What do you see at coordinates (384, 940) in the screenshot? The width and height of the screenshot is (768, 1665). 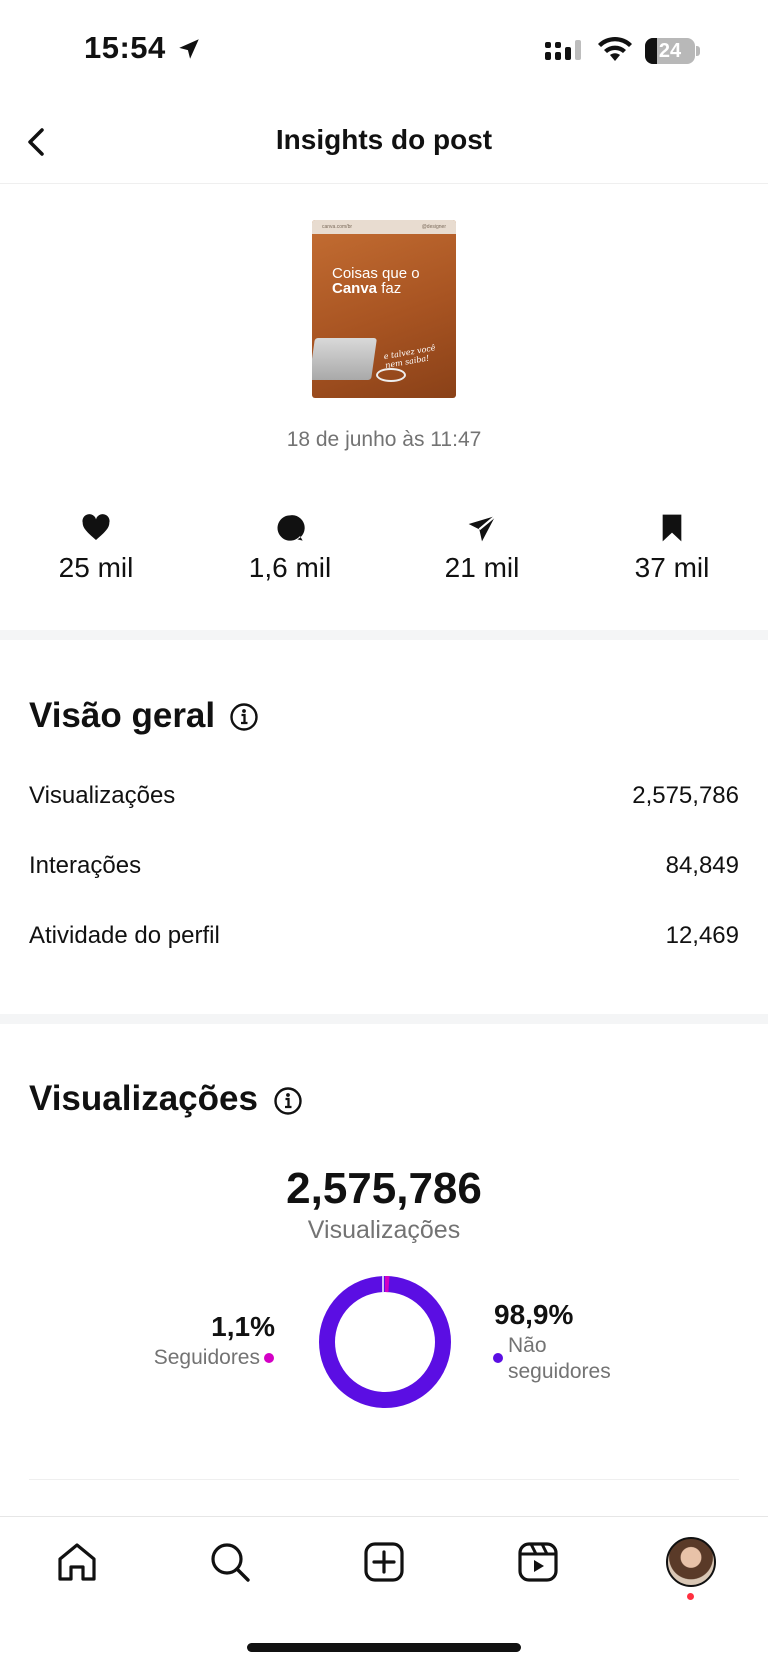 I see `metric-row-profile-activity: Atividade do perfil 12,469` at bounding box center [384, 940].